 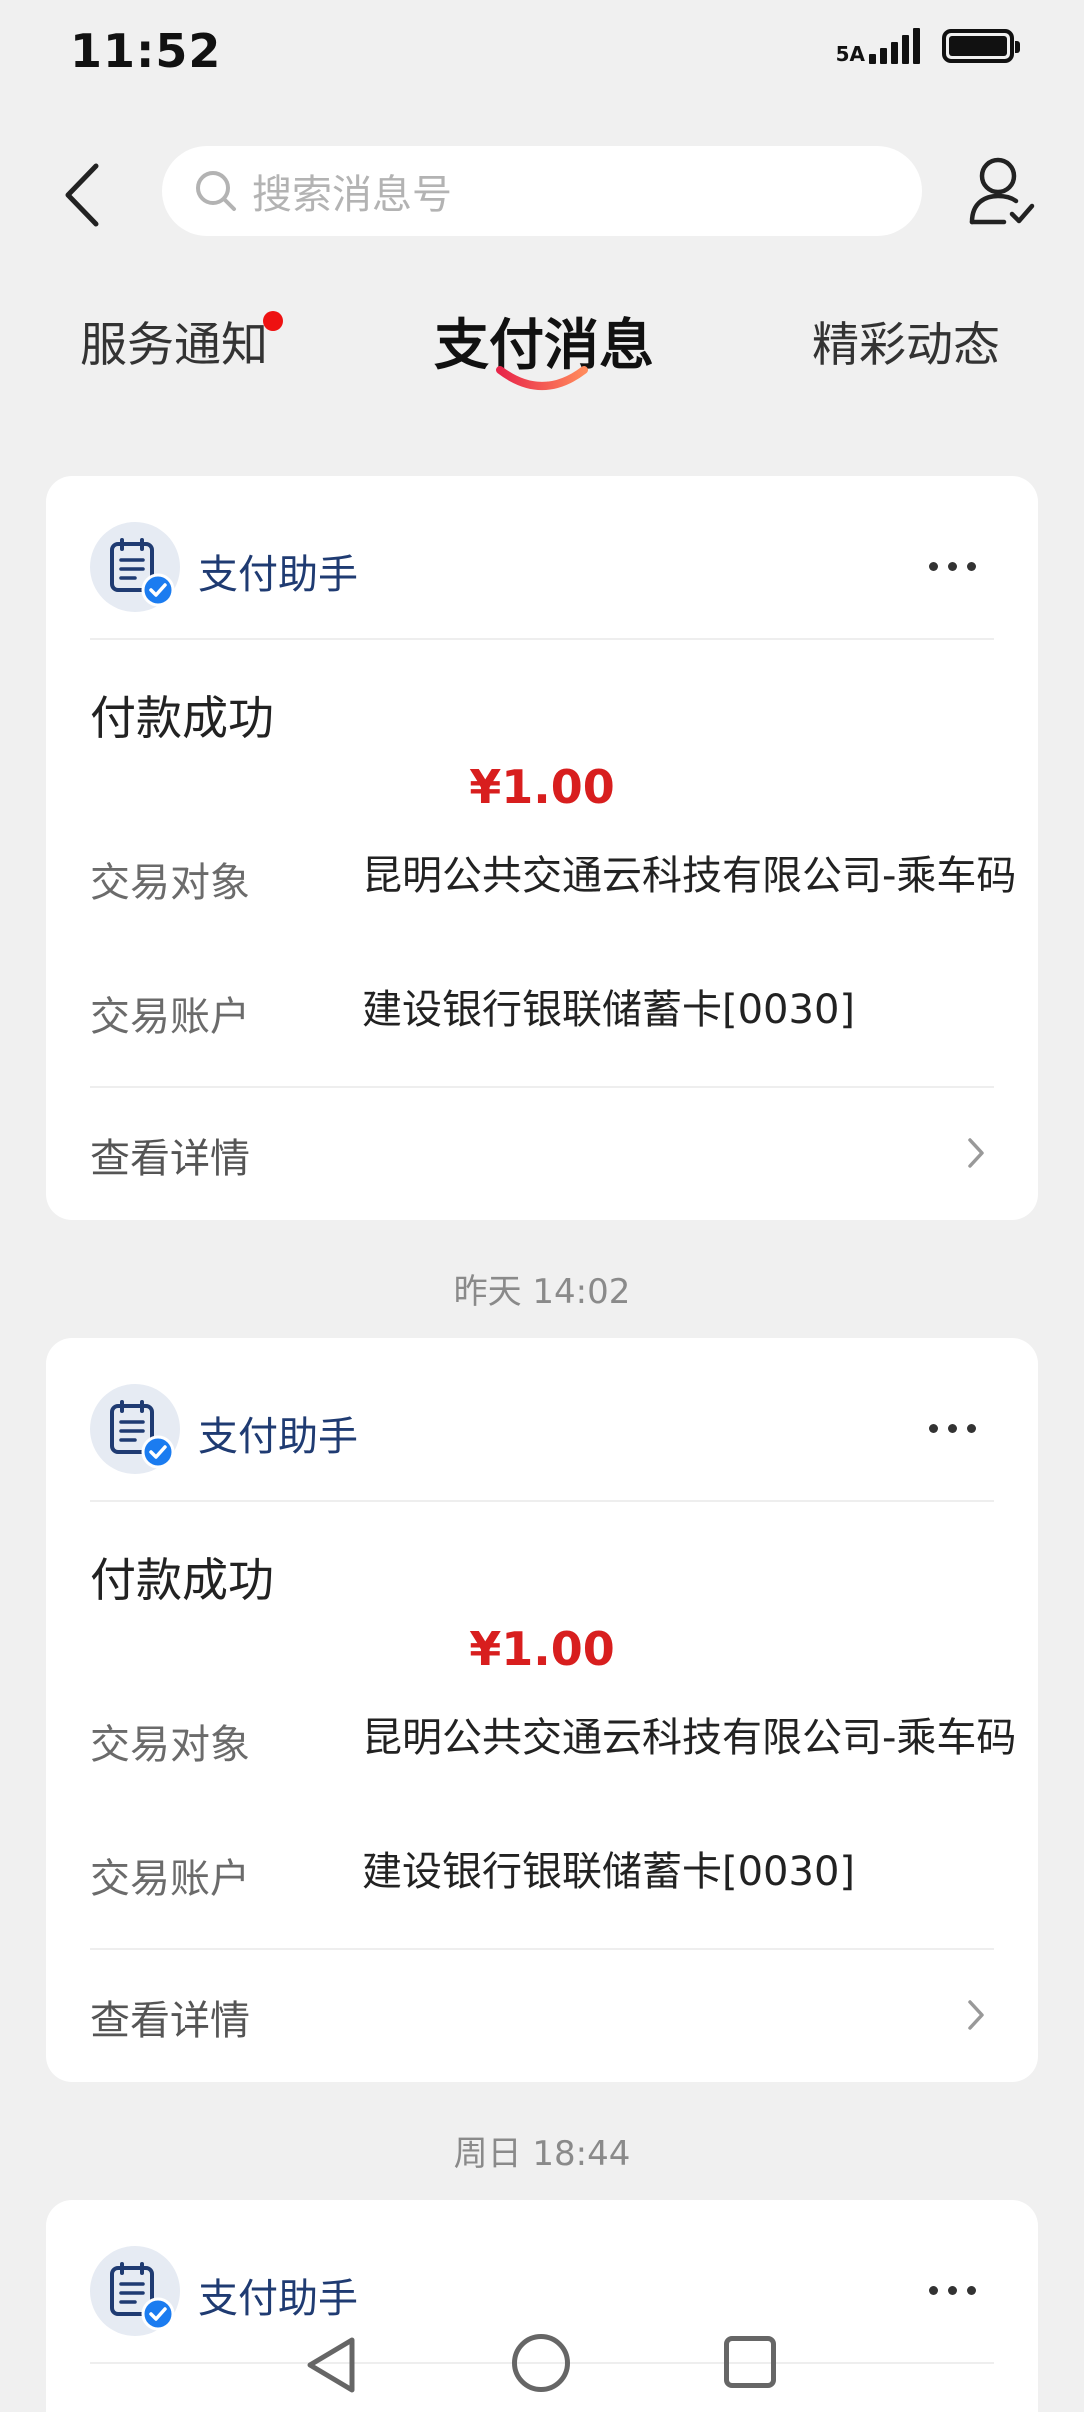 I want to click on message-timestamp: 昨天 14:02, so click(x=542, y=1292).